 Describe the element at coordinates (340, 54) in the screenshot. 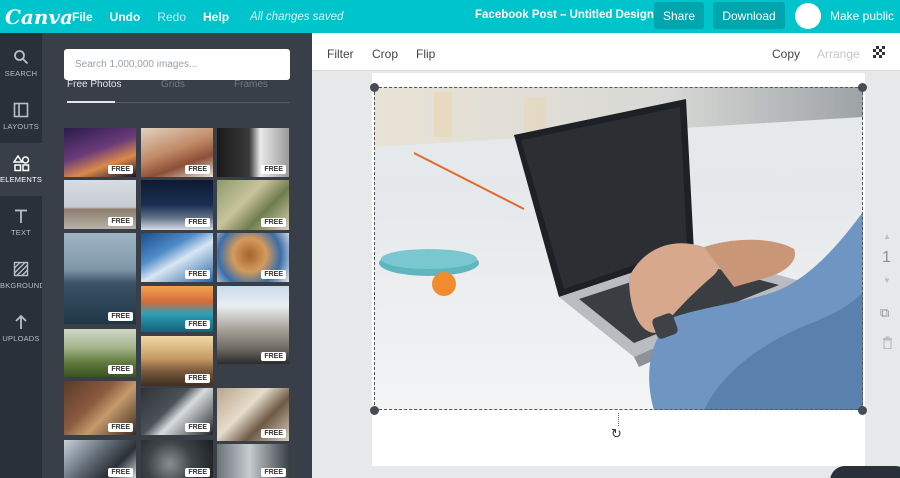

I see `filter-button: Filter` at that location.